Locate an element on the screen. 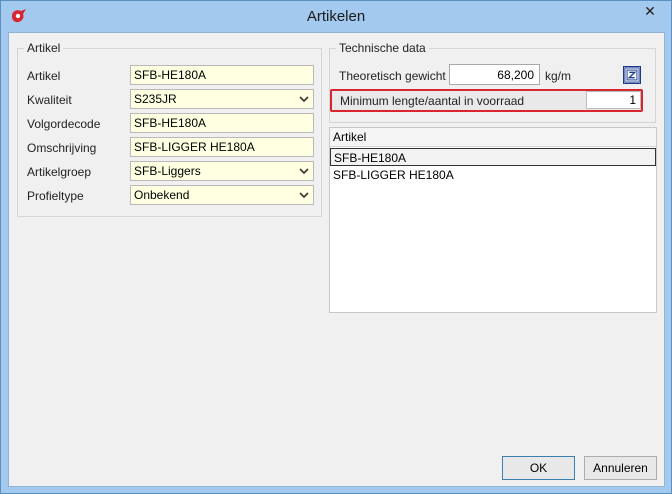 This screenshot has width=672, height=494. profieltype-value: Onbekend is located at coordinates (162, 195).